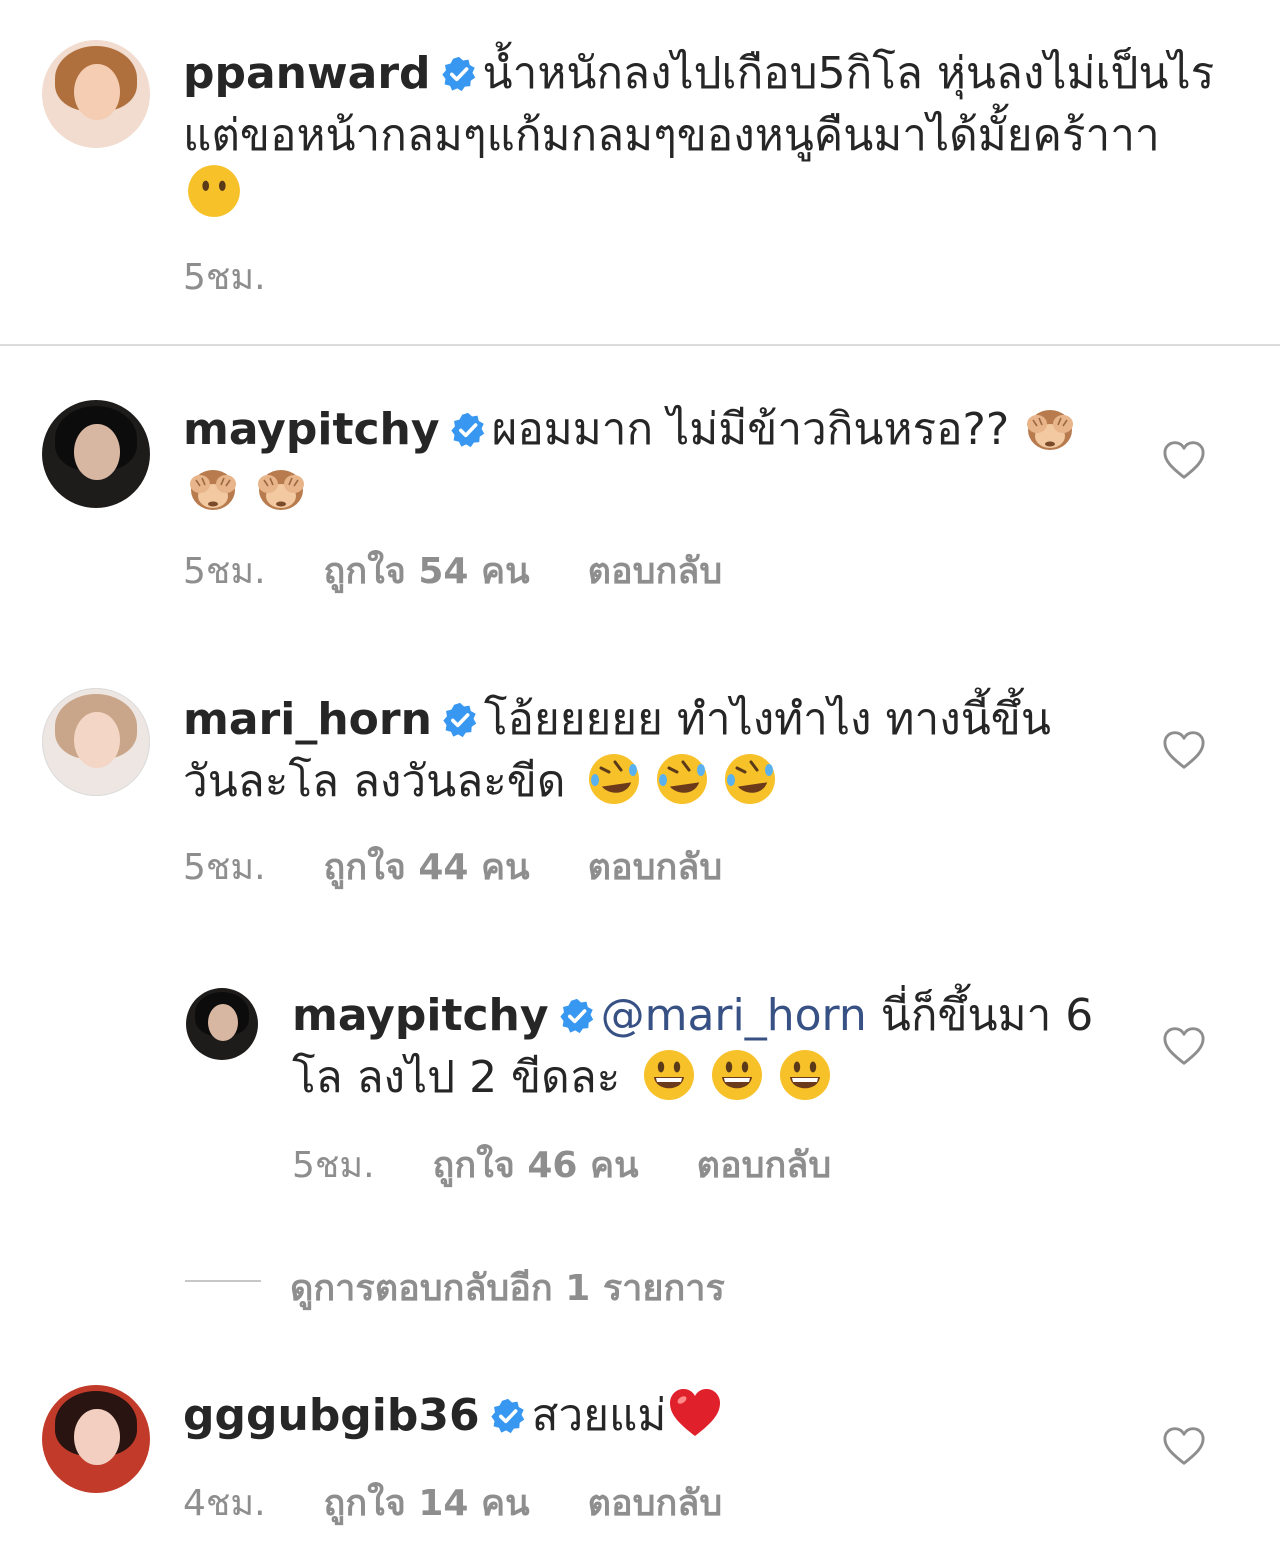 The image size is (1280, 1563). I want to click on comment-meta: 5ชม. ถูกใจ 54 คน ตอบกลับ, so click(481, 570).